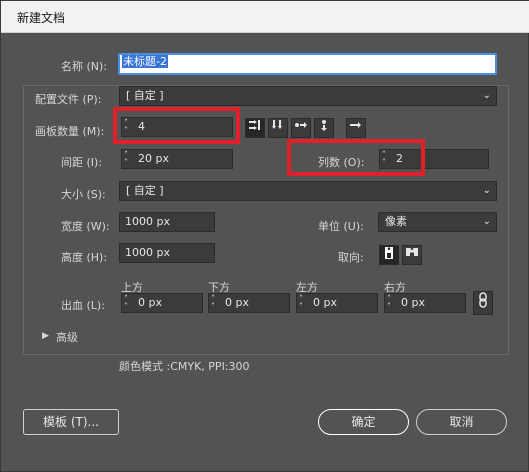 Image resolution: width=529 pixels, height=472 pixels. I want to click on width-input: 1000 px, so click(167, 222).